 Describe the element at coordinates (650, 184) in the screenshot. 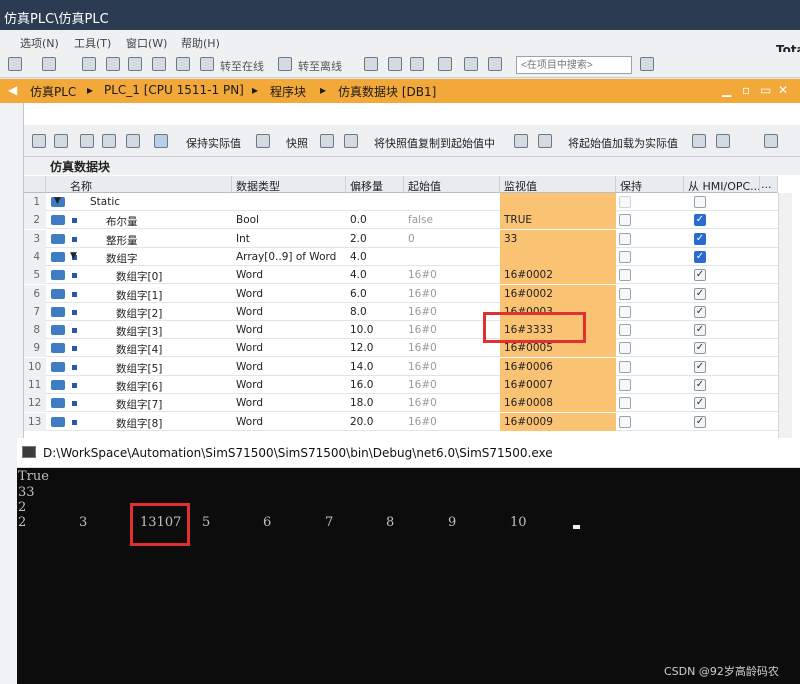

I see `header-retain: 保持` at that location.